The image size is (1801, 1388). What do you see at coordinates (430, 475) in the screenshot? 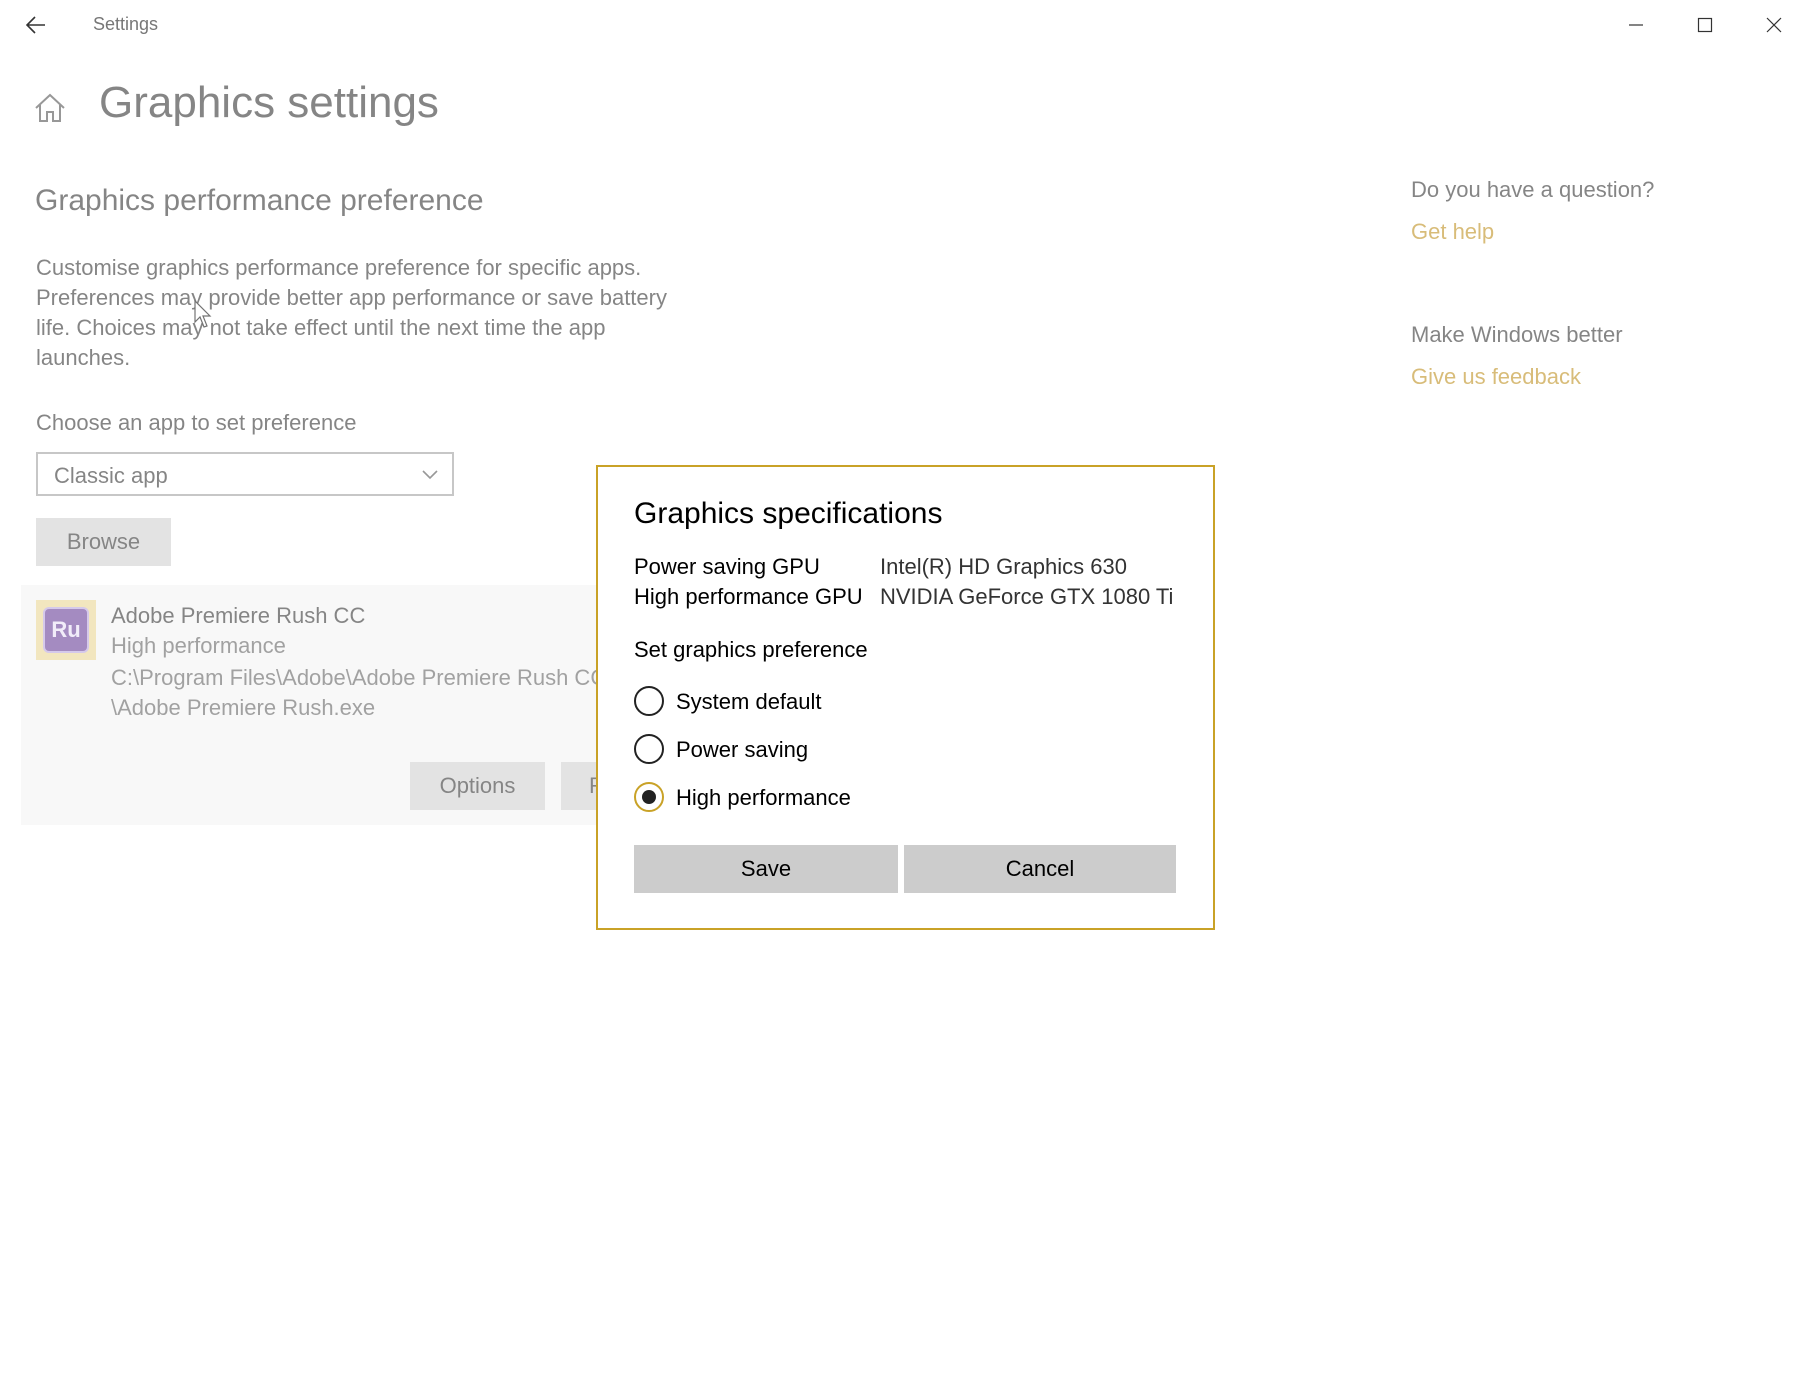
I see `chevron-down-icon` at bounding box center [430, 475].